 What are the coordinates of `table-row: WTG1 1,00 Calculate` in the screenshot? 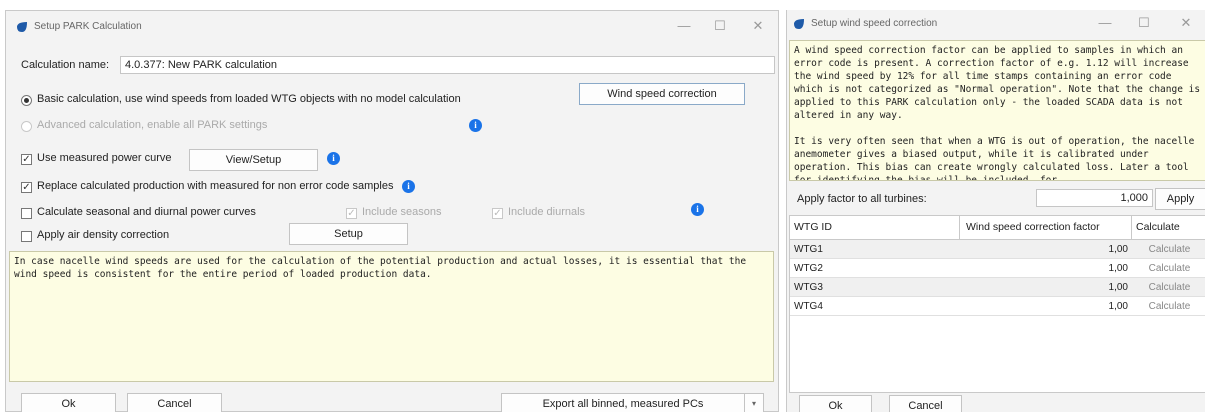 It's located at (997, 249).